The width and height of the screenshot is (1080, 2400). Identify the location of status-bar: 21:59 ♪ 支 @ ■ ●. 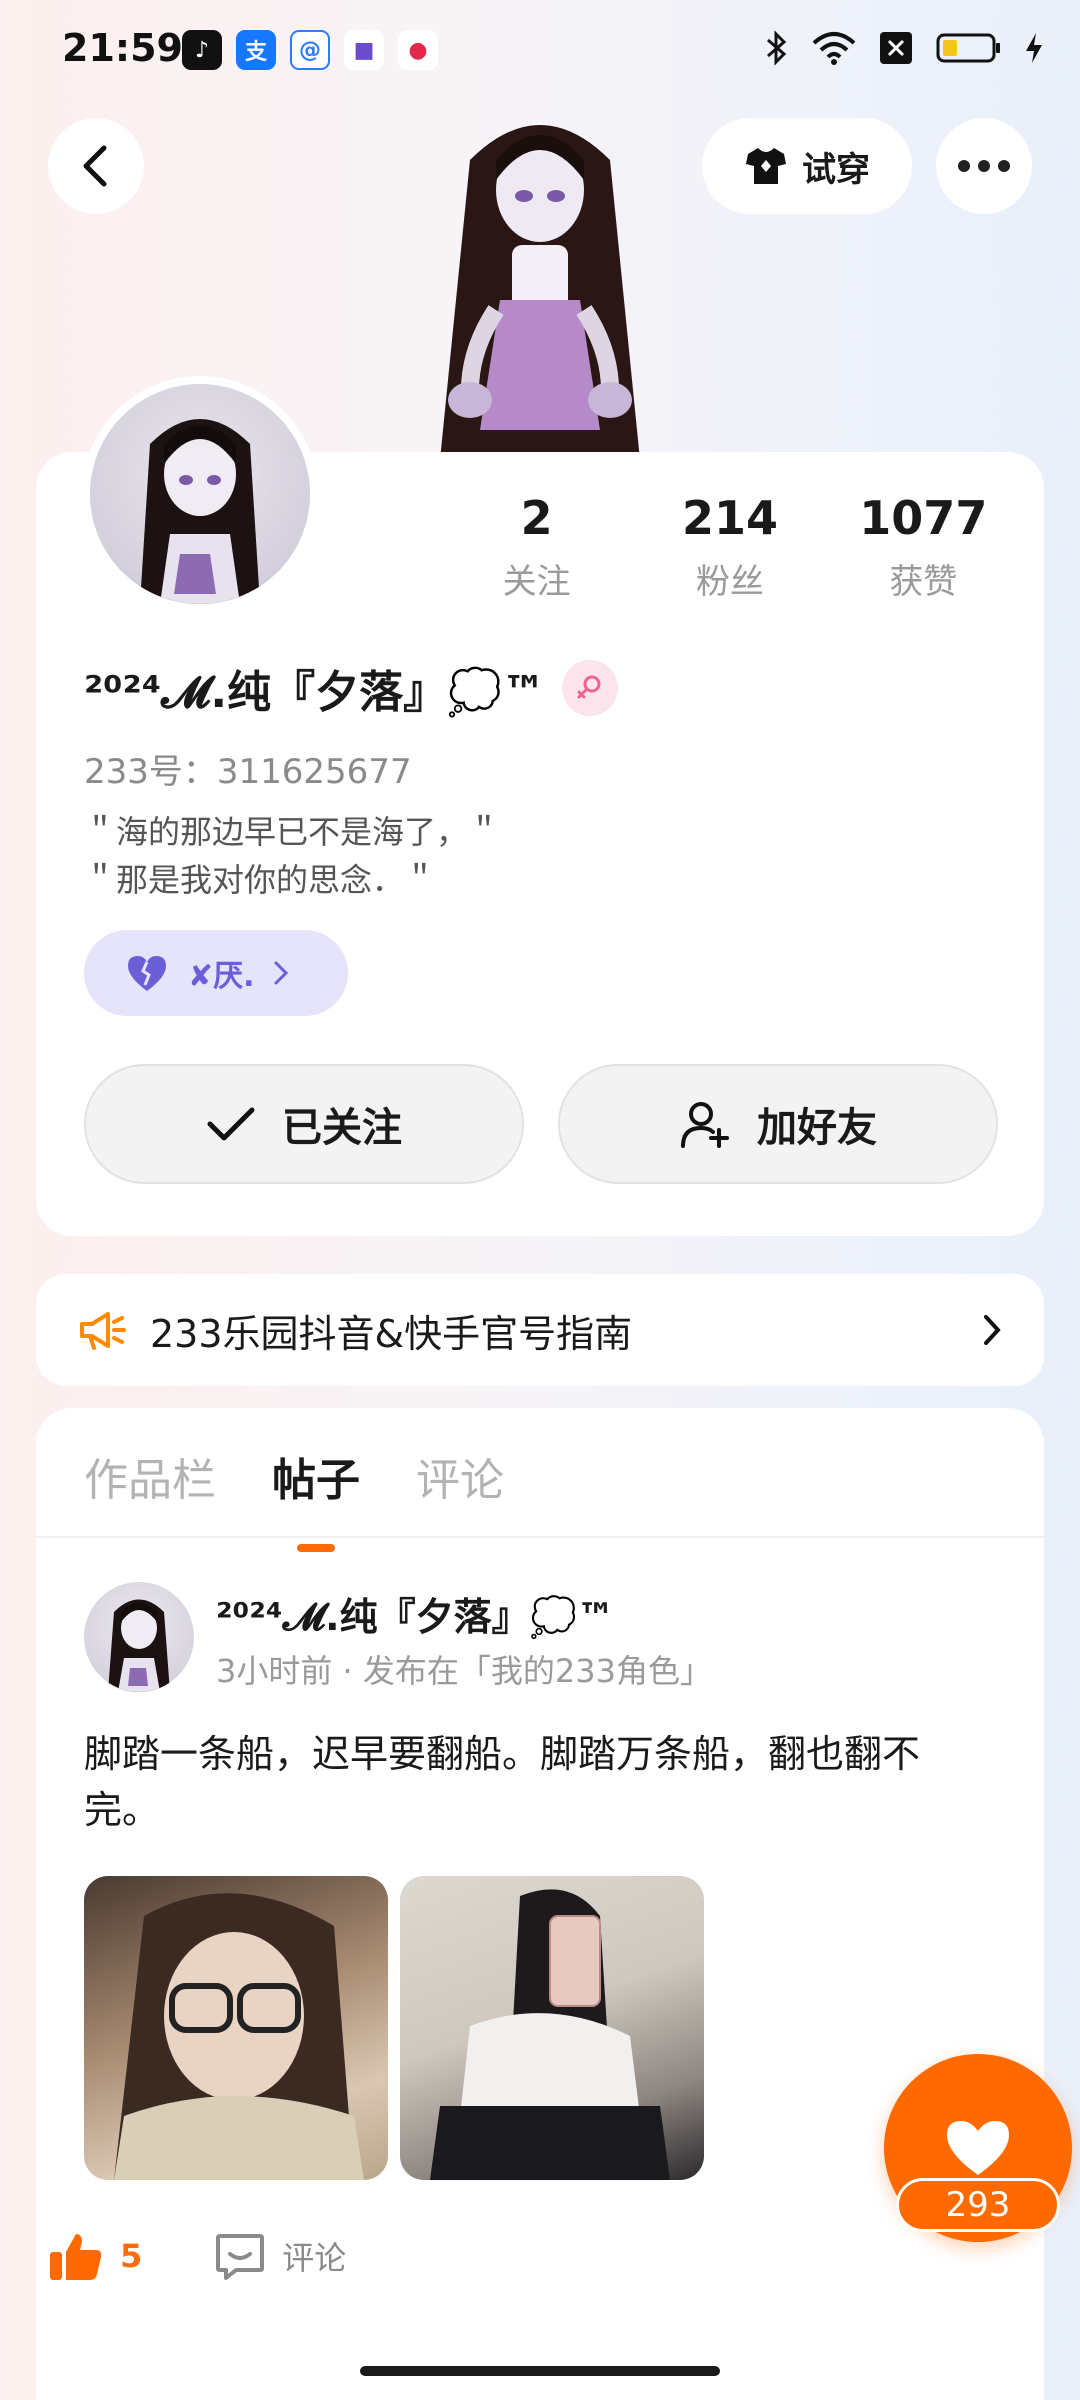
(540, 50).